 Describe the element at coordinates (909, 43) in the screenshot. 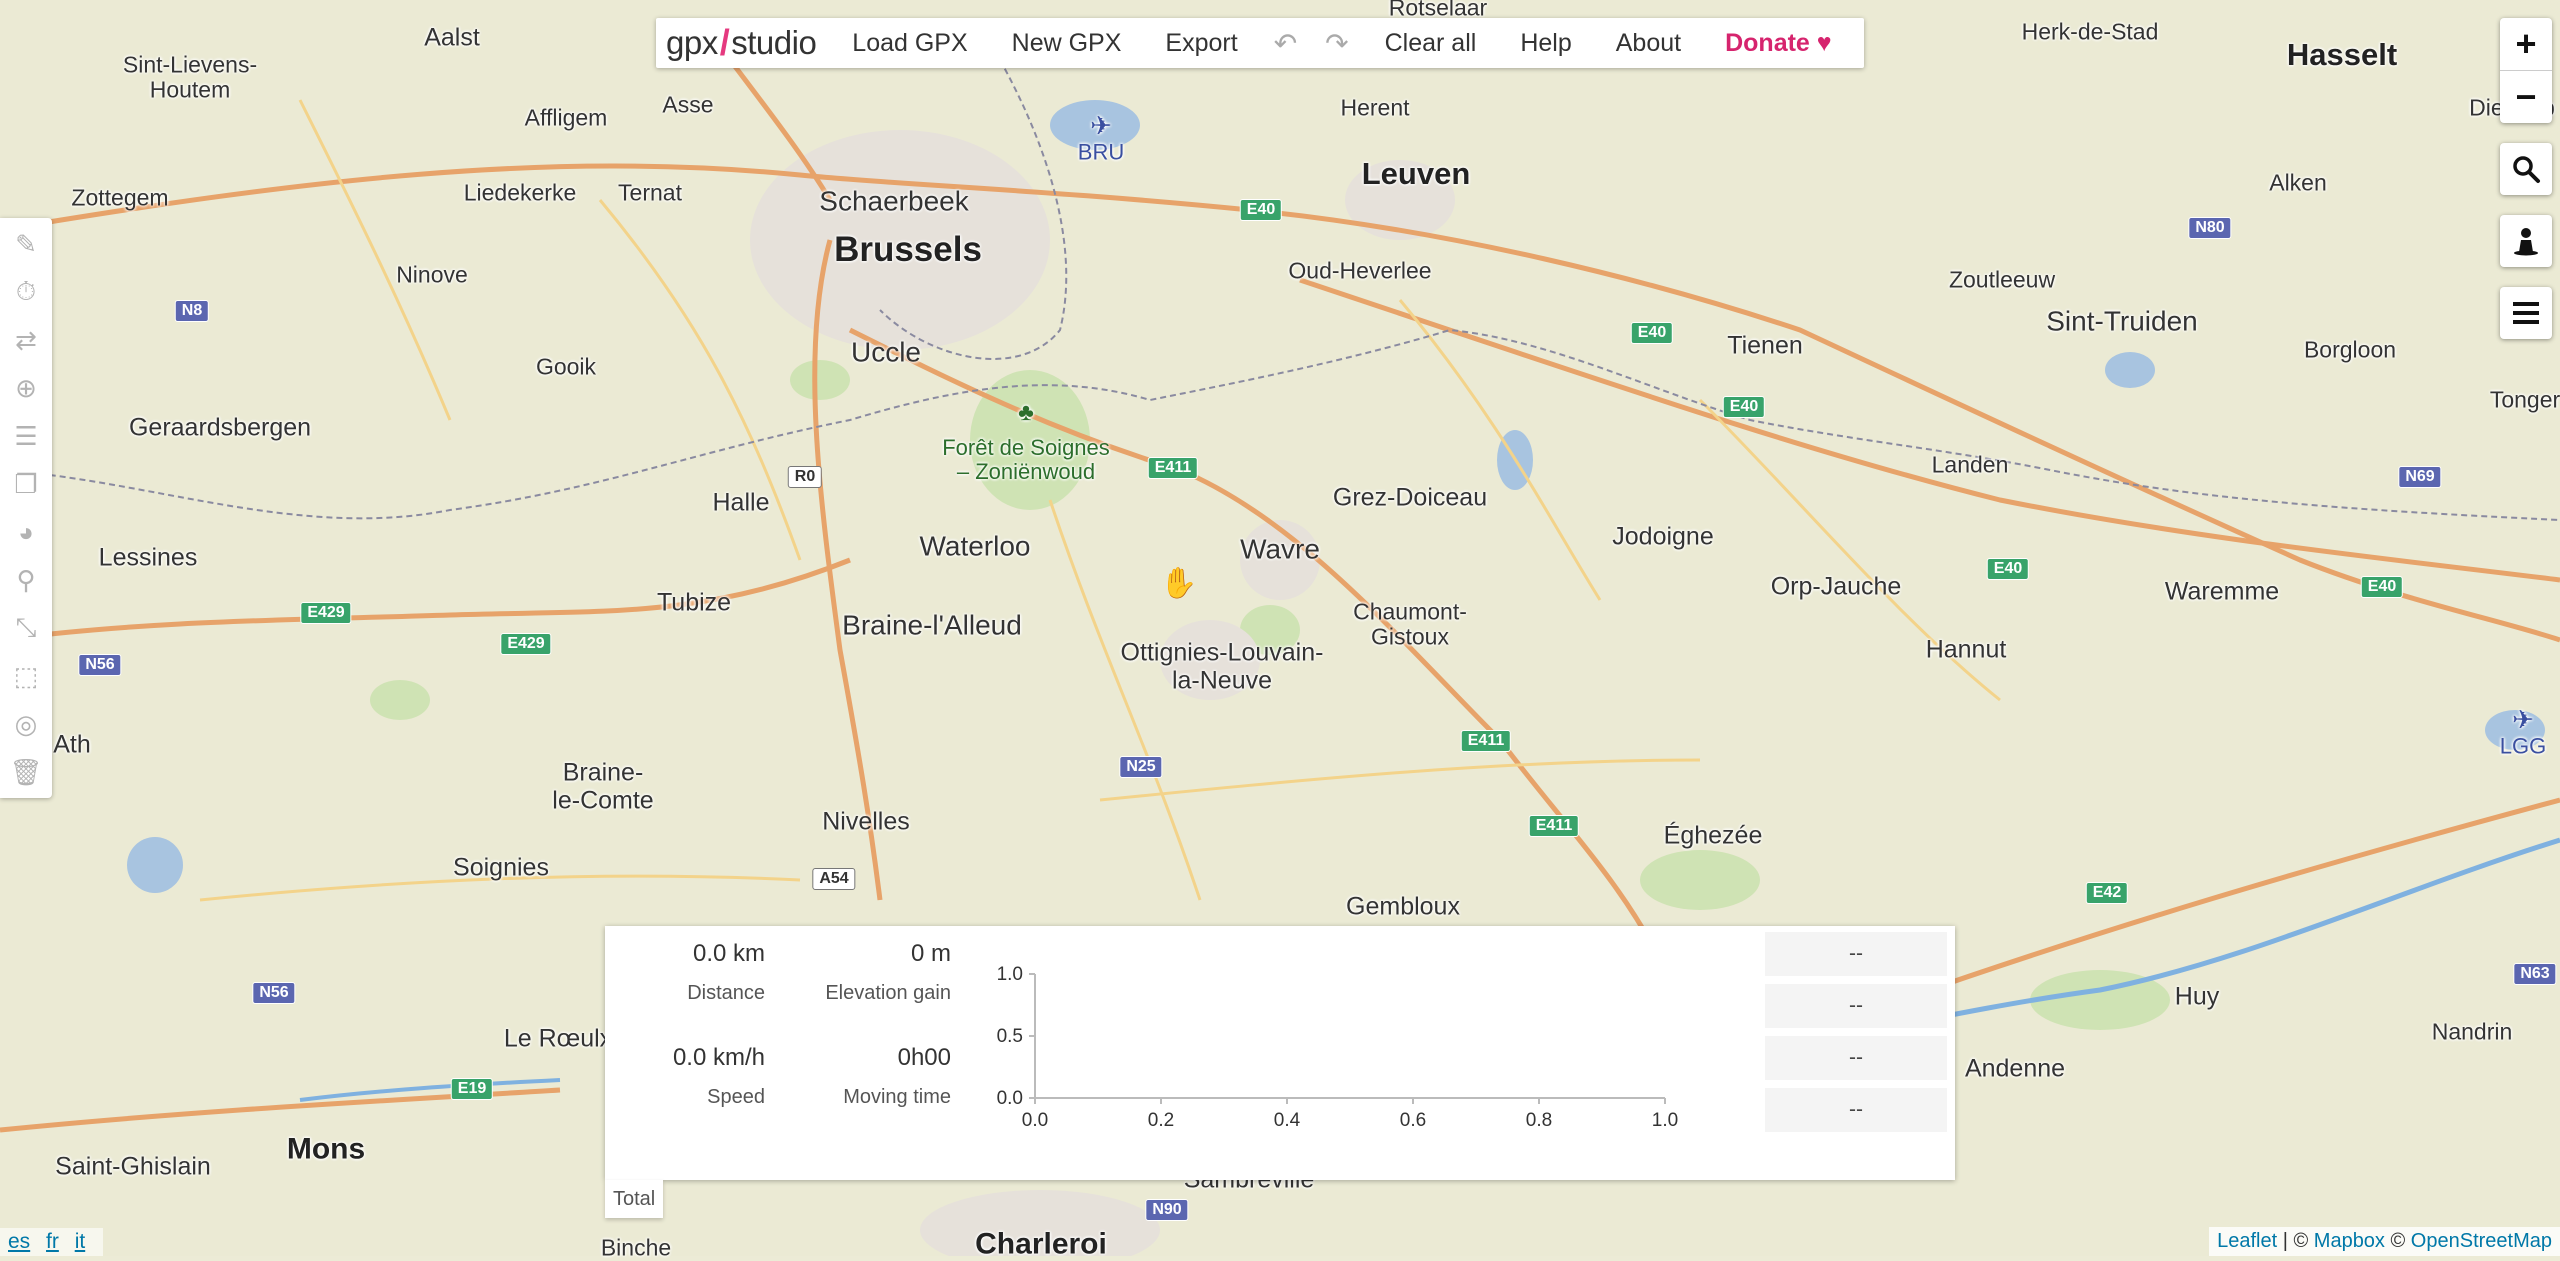

I see `load-gpx-button: Load GPX` at that location.